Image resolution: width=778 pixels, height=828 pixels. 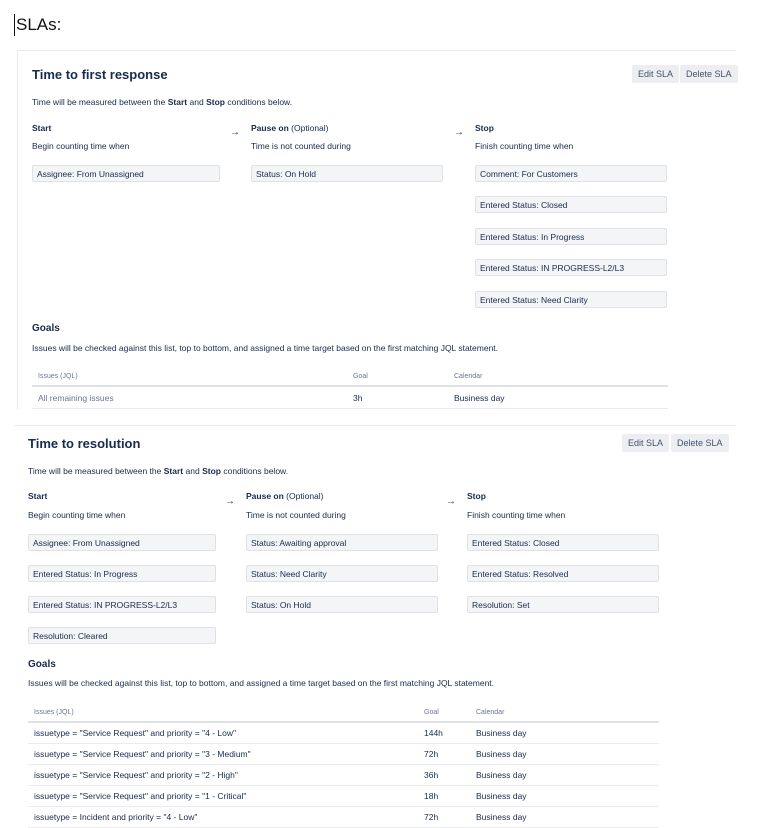 I want to click on stop-condition: Entered Status: Need Clarity, so click(x=571, y=299).